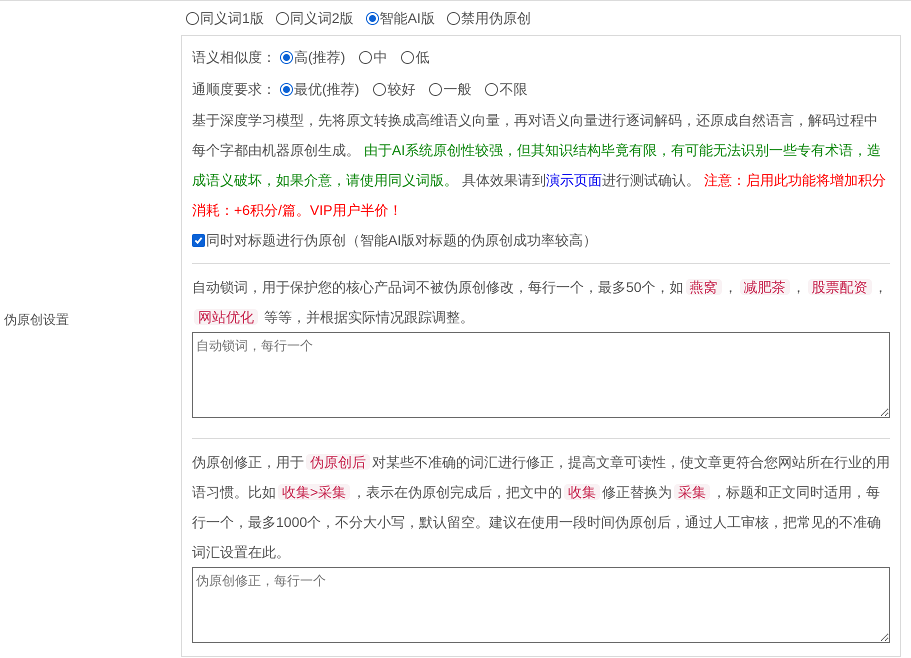 The image size is (911, 658). What do you see at coordinates (234, 89) in the screenshot?
I see `option-label: 通顺度要求：` at bounding box center [234, 89].